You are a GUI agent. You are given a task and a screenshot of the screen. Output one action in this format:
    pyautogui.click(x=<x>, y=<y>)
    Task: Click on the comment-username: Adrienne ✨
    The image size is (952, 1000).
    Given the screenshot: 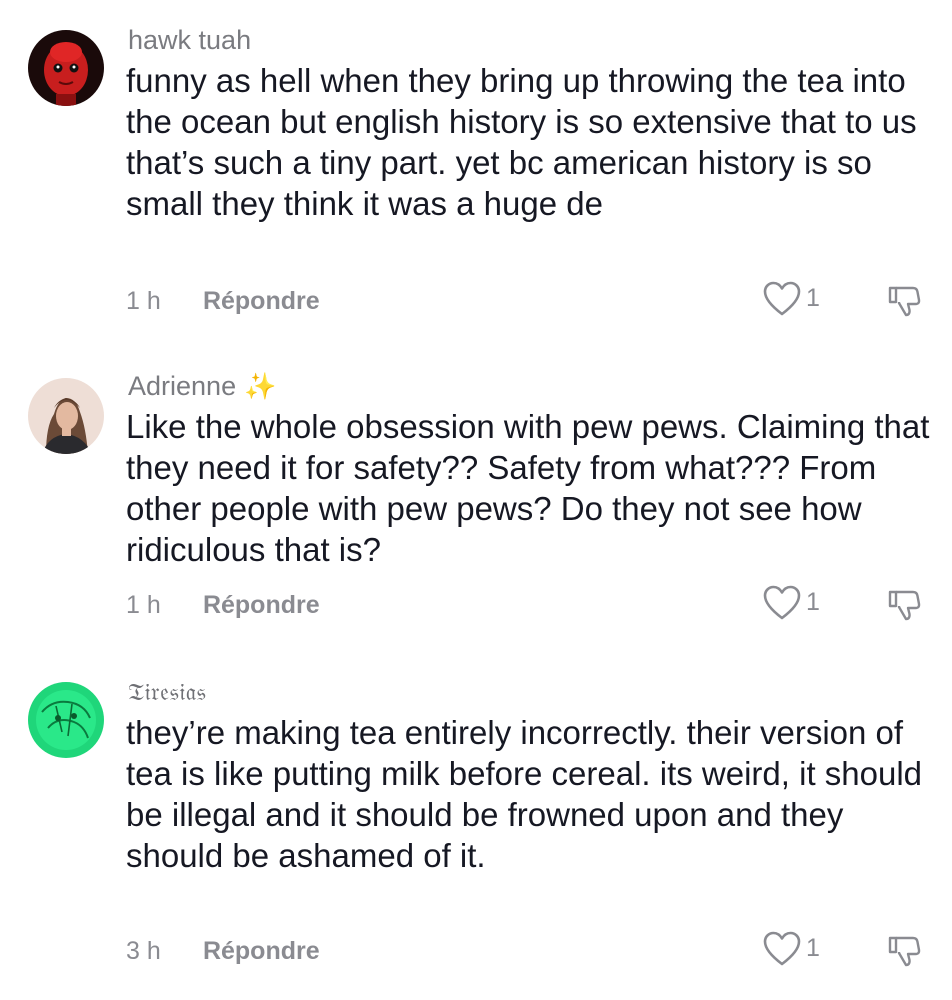 What is the action you would take?
    pyautogui.click(x=202, y=386)
    